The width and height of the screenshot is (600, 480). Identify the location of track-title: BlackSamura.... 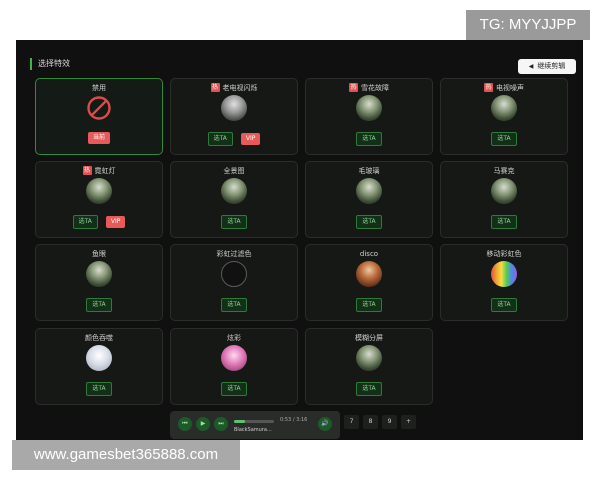
(253, 430).